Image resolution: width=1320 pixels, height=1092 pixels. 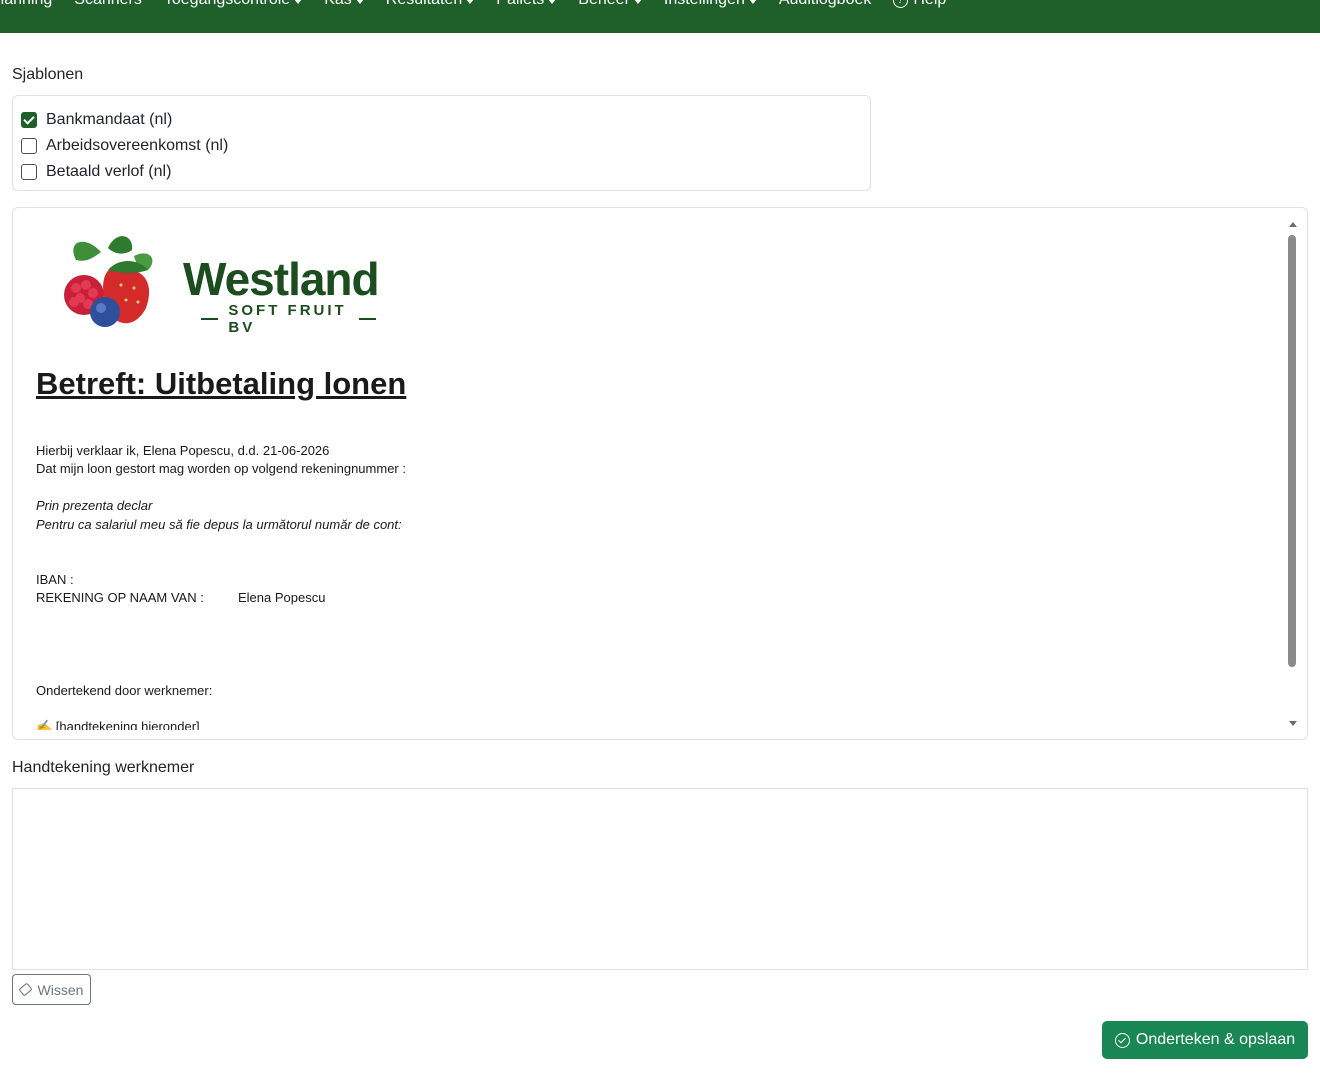 I want to click on nav-item-planning: Planning, so click(x=26, y=4).